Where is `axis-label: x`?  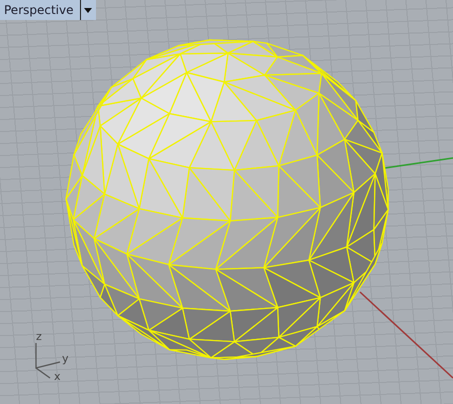 axis-label: x is located at coordinates (57, 376).